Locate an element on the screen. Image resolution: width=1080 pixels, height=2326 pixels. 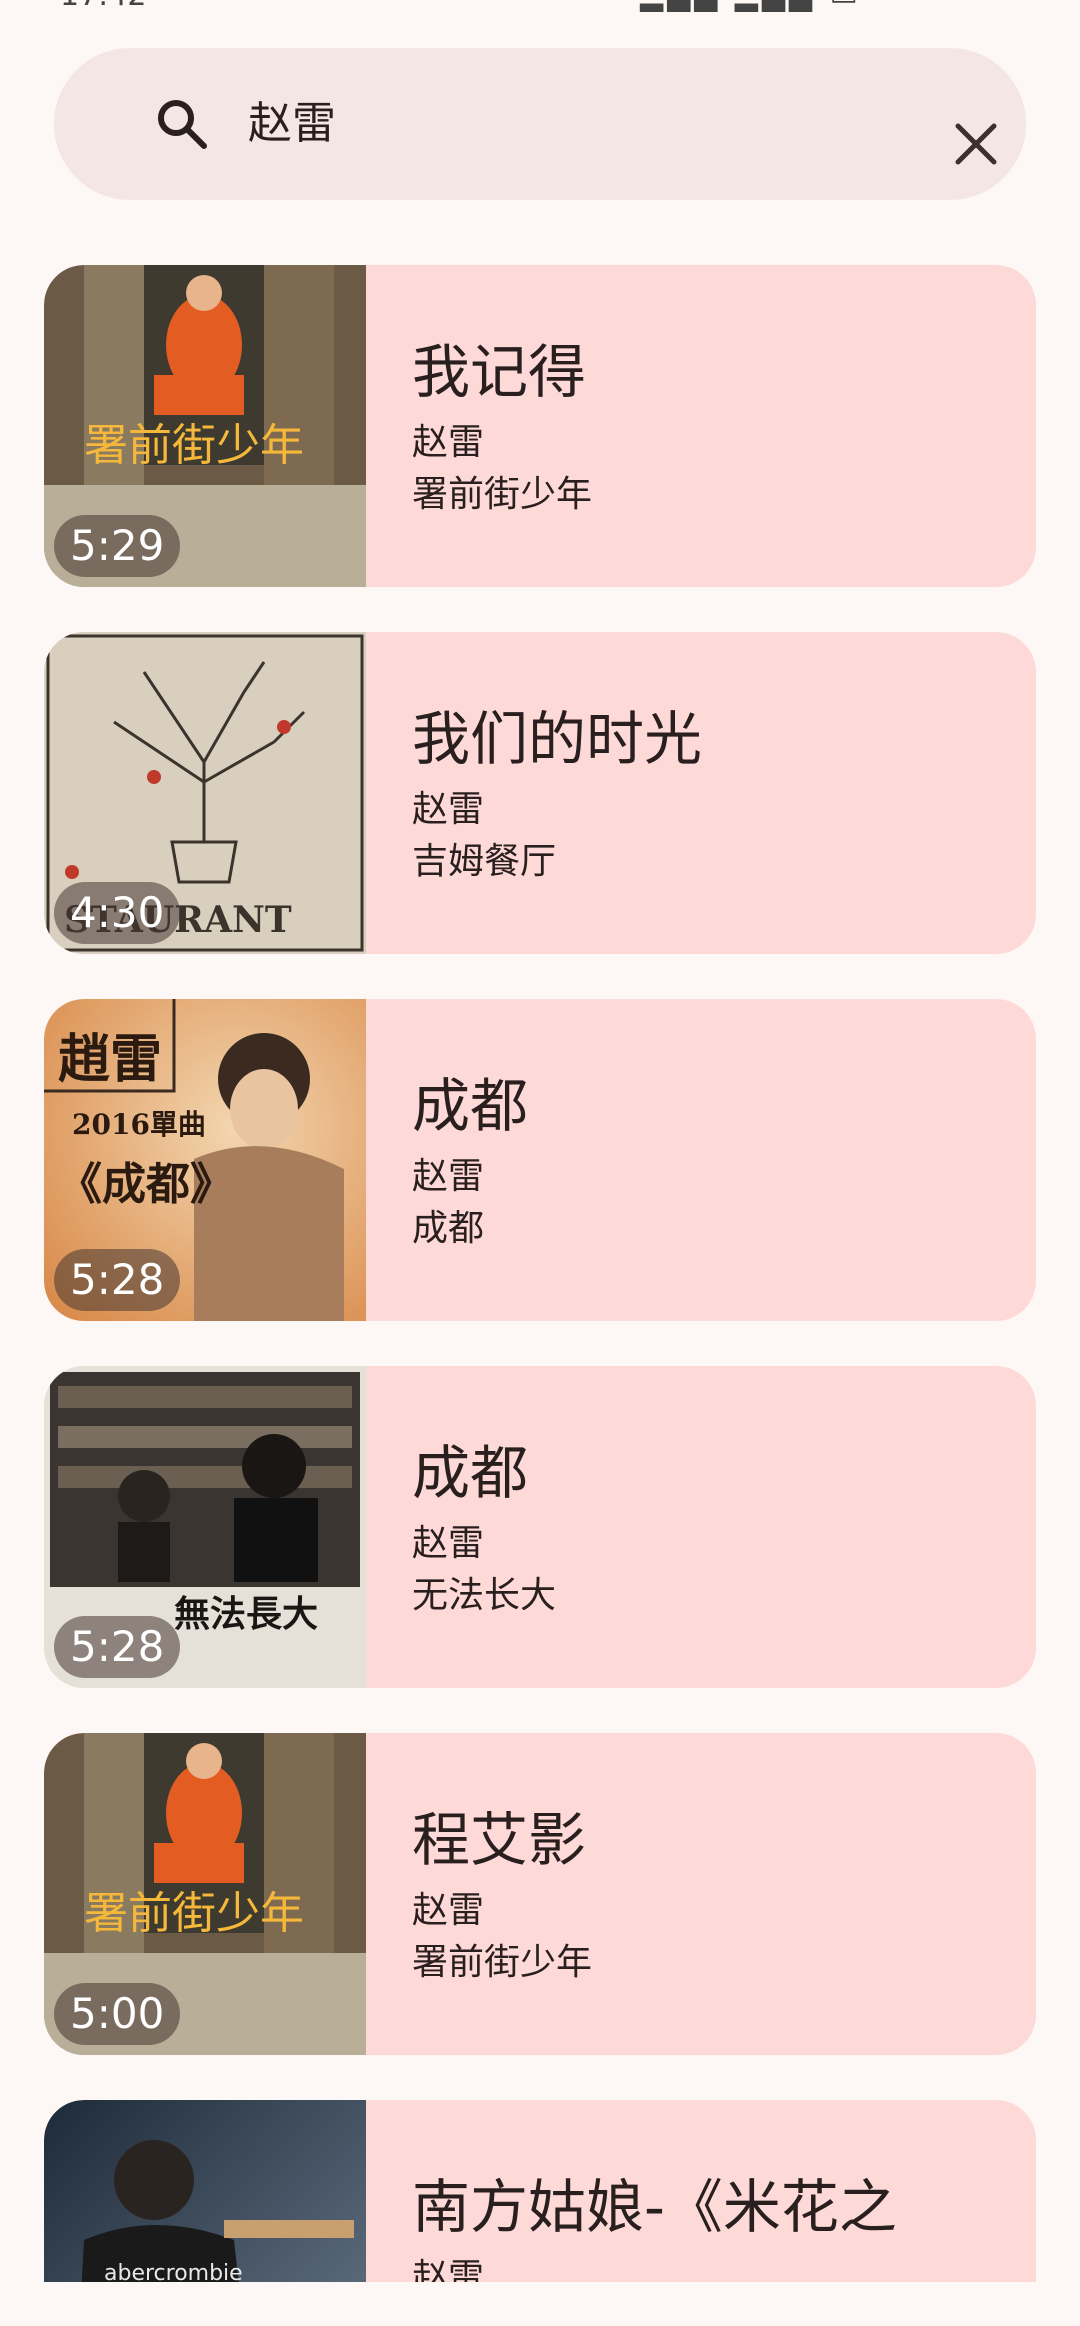
duration-badge: 5:00 is located at coordinates (117, 2014).